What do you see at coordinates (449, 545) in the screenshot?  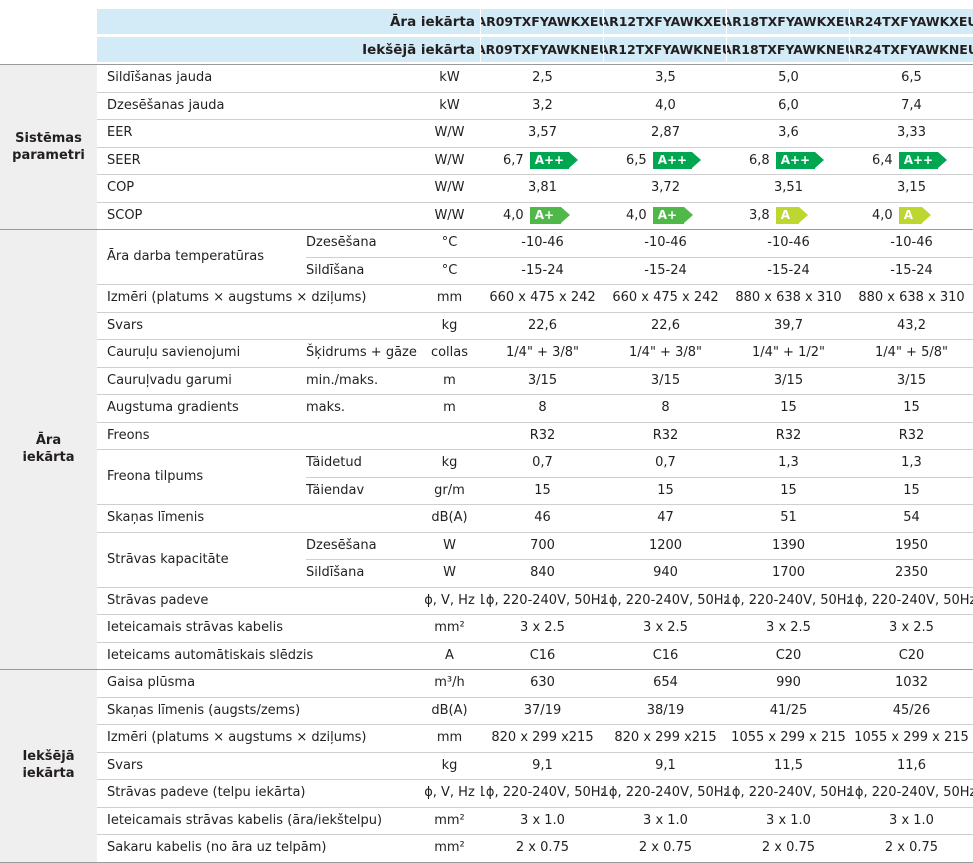 I see `row-unit-text: W` at bounding box center [449, 545].